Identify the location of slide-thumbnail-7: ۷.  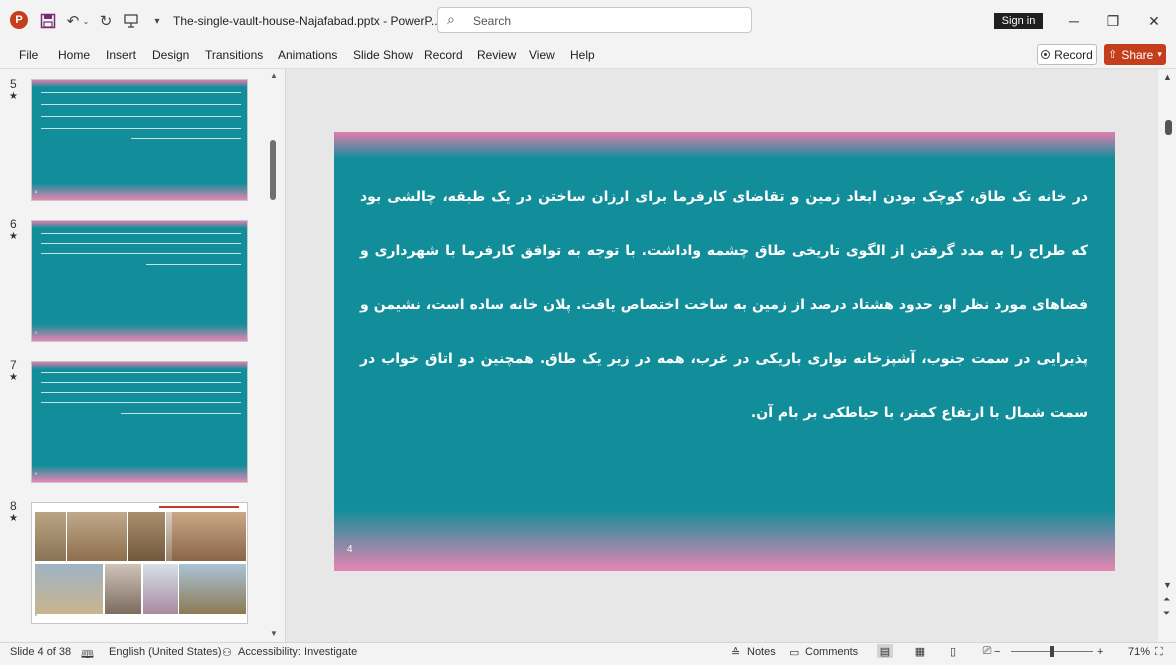
(139, 422).